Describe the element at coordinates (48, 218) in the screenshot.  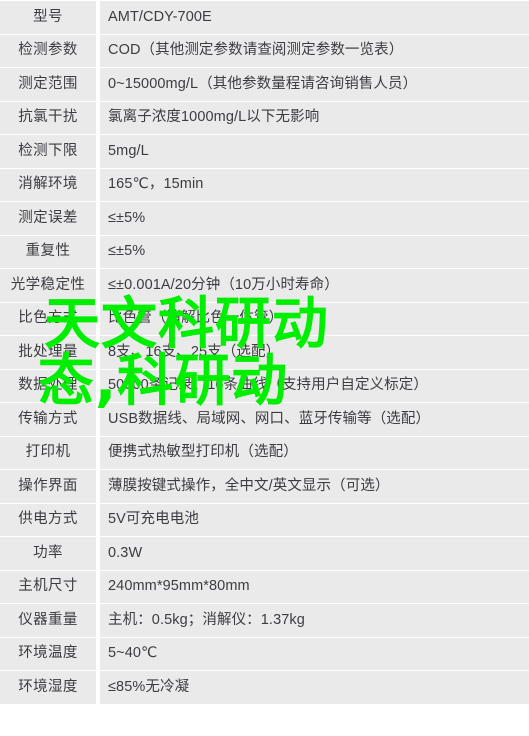
I see `spec-label: 测定误差` at that location.